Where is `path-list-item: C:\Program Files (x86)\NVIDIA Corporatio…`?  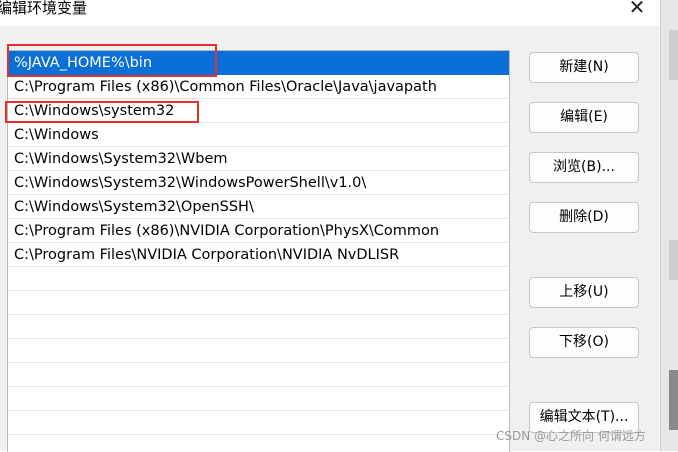 path-list-item: C:\Program Files (x86)\NVIDIA Corporatio… is located at coordinates (258, 231).